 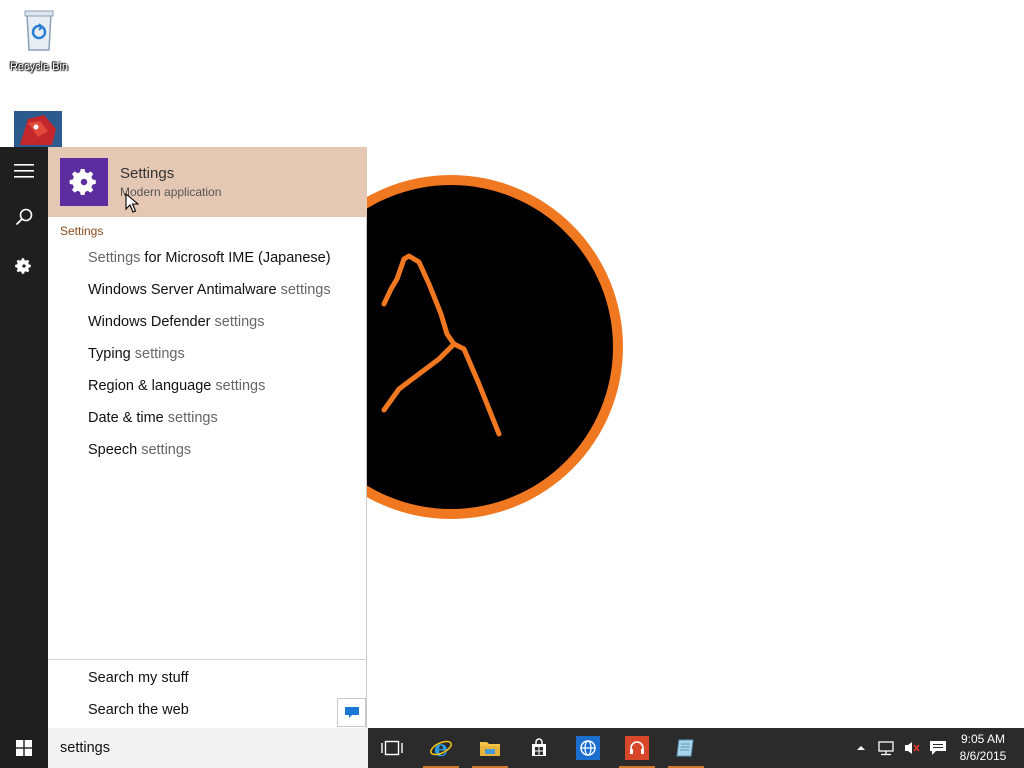 What do you see at coordinates (113, 450) in the screenshot?
I see `result-main: Speech` at bounding box center [113, 450].